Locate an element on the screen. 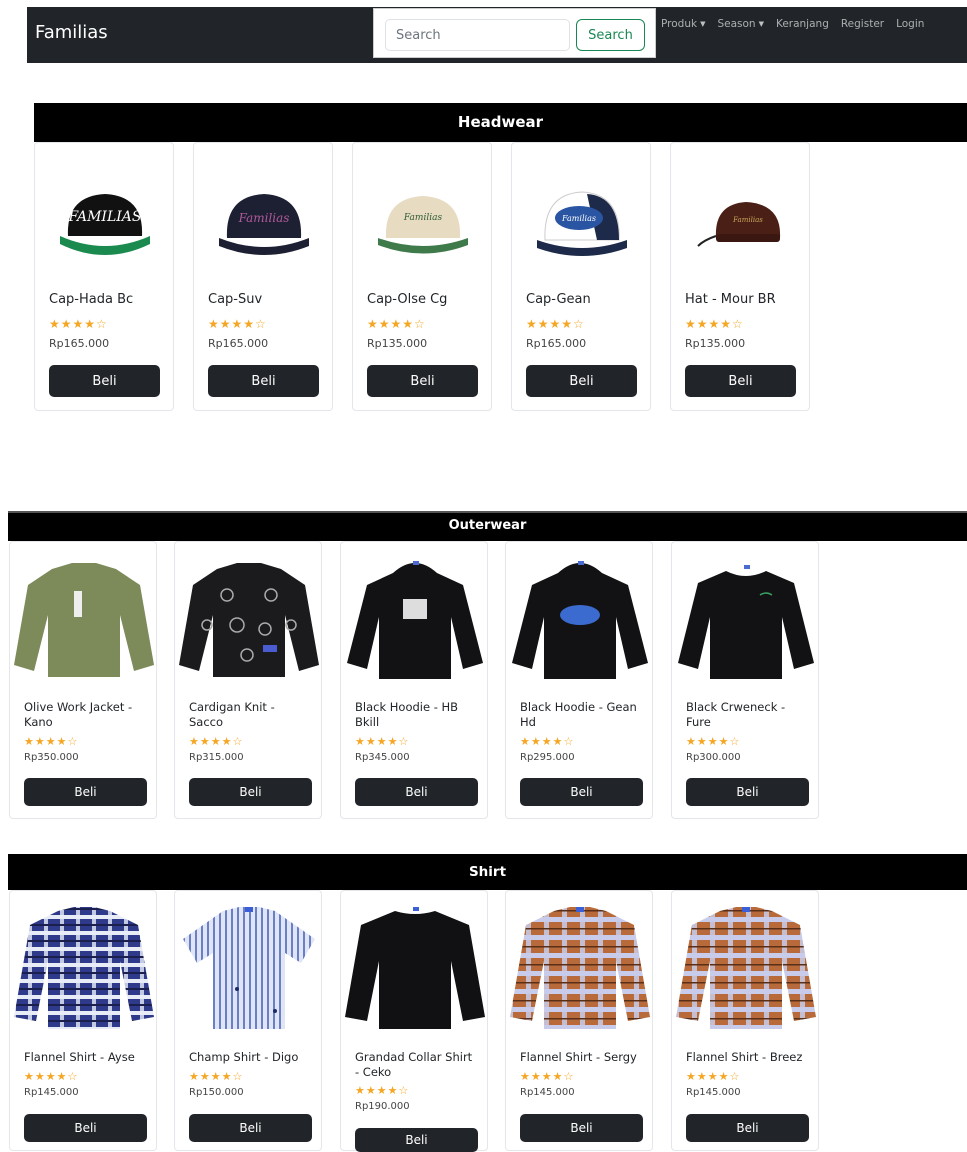 The height and width of the screenshot is (1152, 967). brand-logo: Familias is located at coordinates (71, 32).